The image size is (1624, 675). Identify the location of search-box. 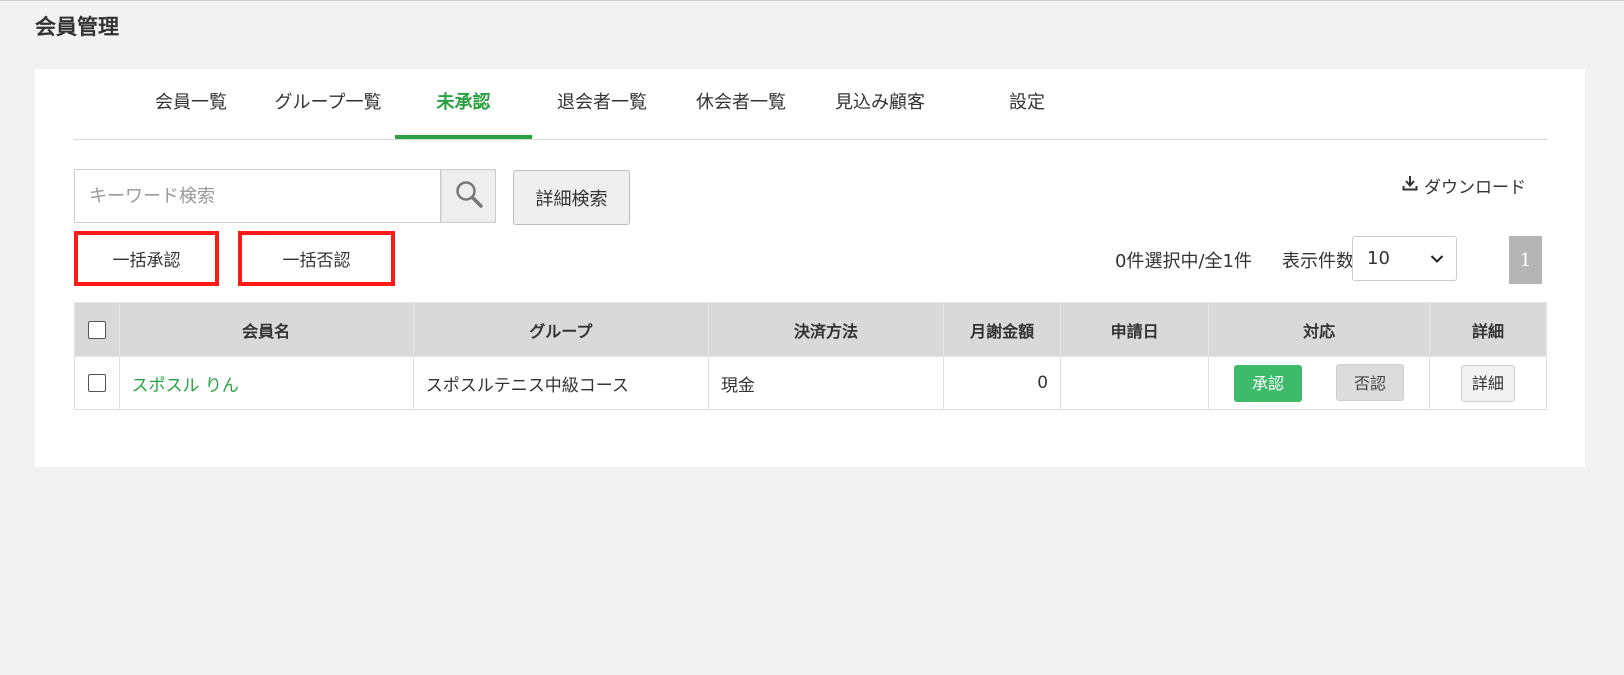
(258, 196).